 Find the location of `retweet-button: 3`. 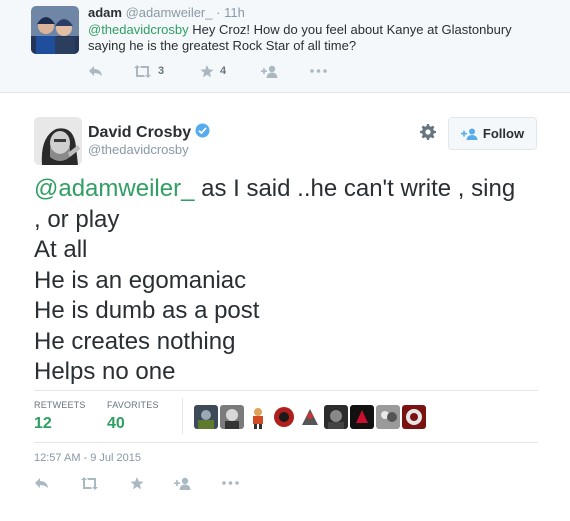

retweet-button: 3 is located at coordinates (148, 71).